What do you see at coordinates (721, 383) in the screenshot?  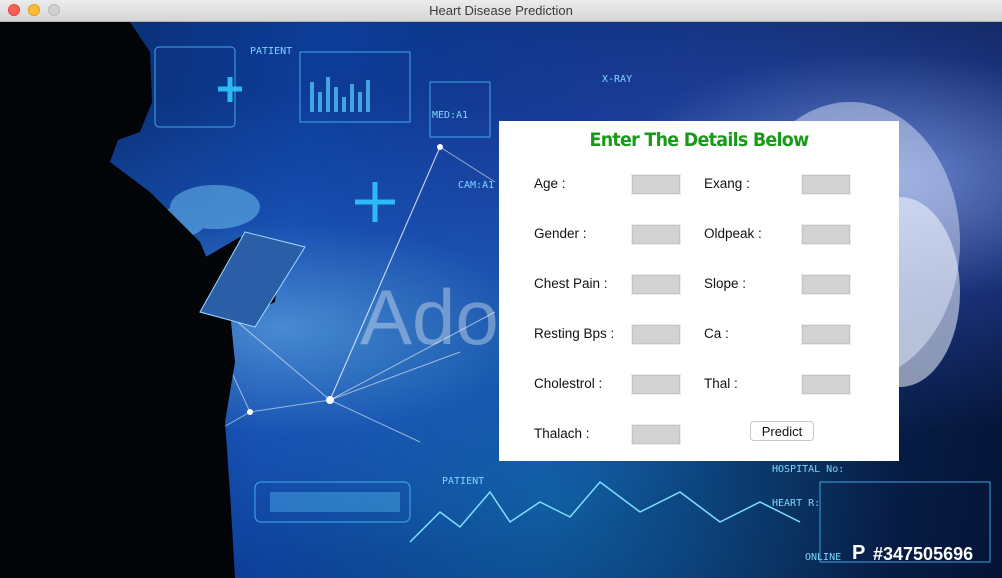 I see `thal-label: Thal :` at bounding box center [721, 383].